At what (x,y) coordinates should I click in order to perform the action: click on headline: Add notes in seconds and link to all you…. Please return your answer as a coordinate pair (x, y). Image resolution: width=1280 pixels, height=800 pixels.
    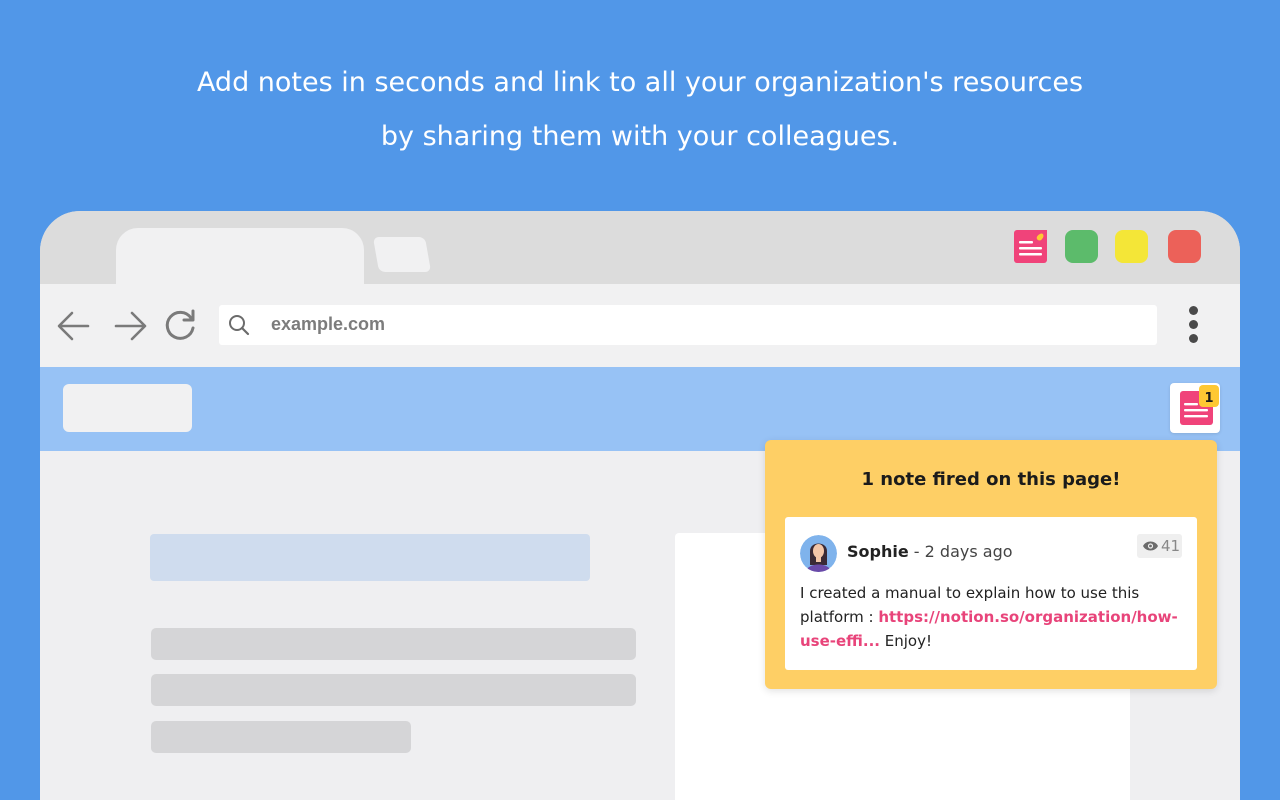
    Looking at the image, I should click on (640, 110).